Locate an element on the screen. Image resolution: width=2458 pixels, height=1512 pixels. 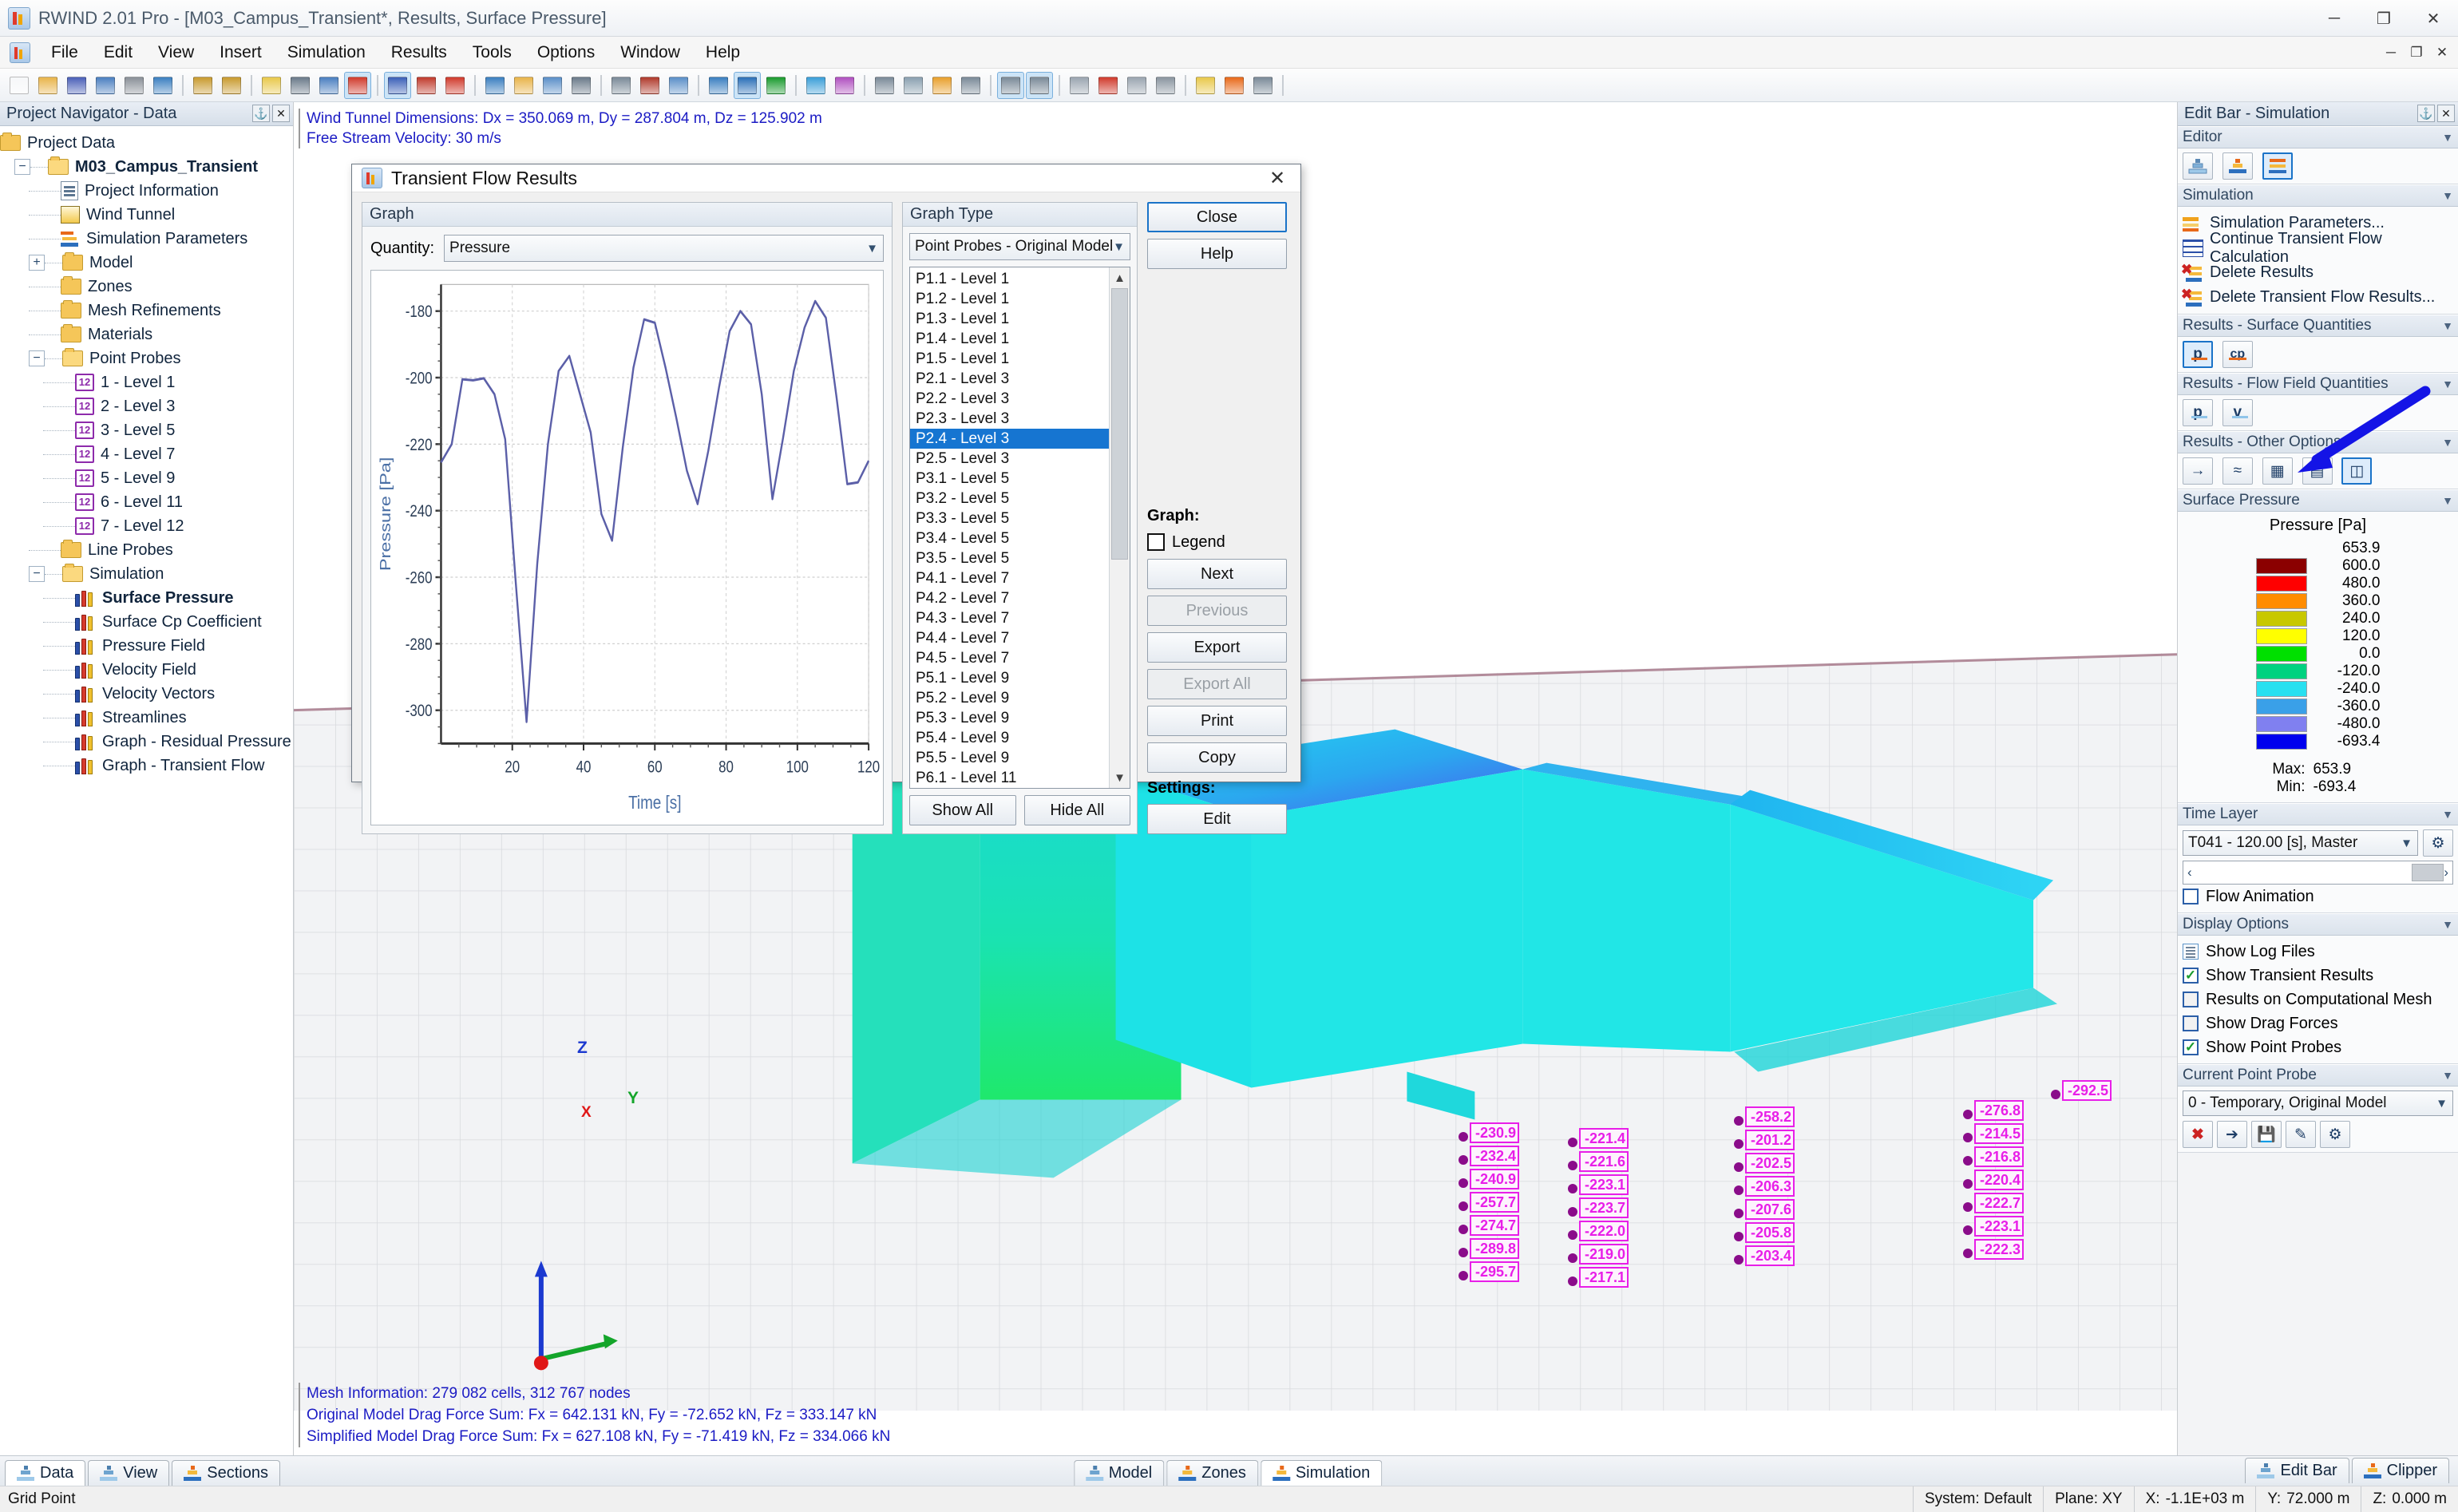
probe-list-item: P4.4 - Level 7 is located at coordinates (1020, 638).